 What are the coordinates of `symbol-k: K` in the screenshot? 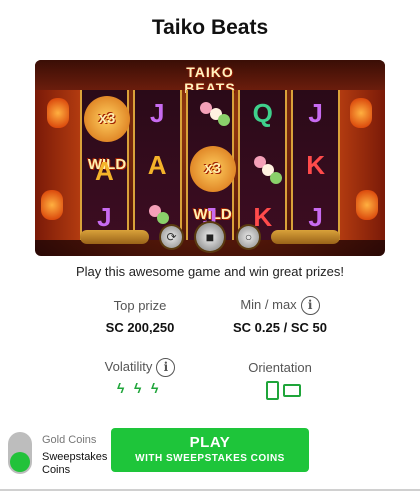 It's located at (315, 165).